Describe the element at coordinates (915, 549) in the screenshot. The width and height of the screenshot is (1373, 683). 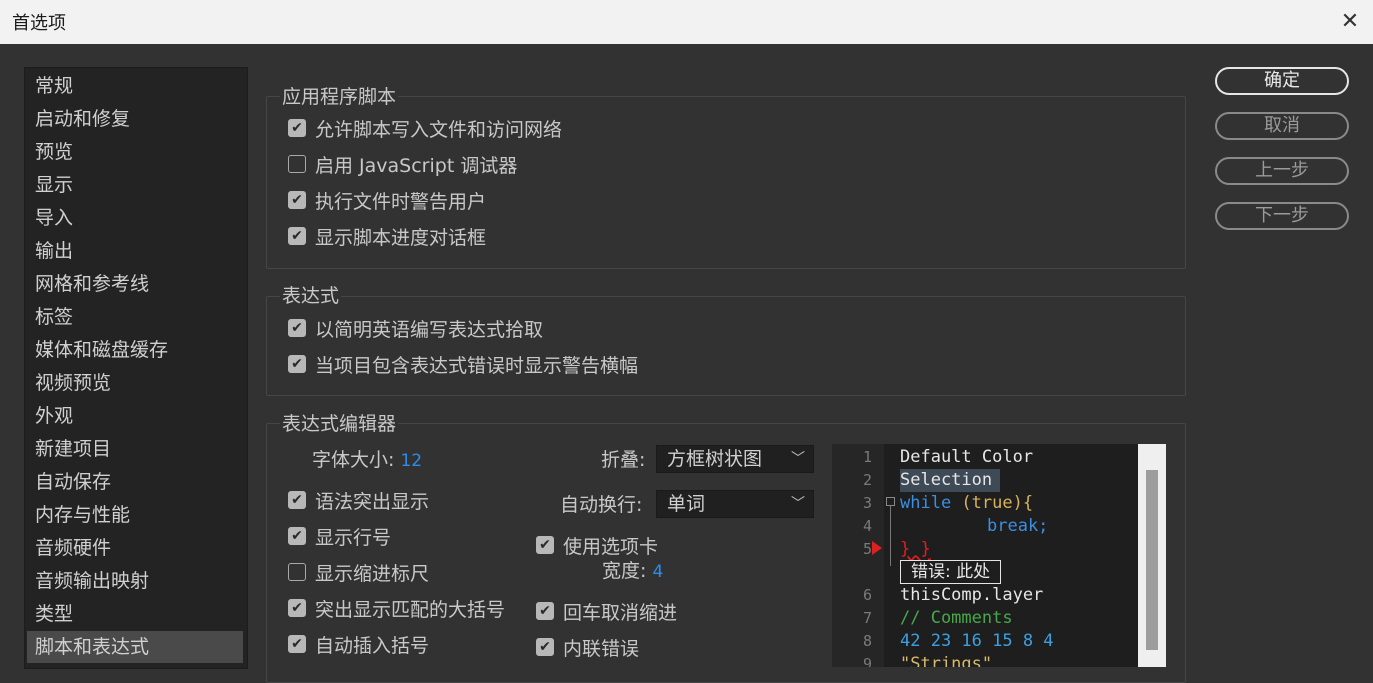
I see `code-line-error: } }` at that location.